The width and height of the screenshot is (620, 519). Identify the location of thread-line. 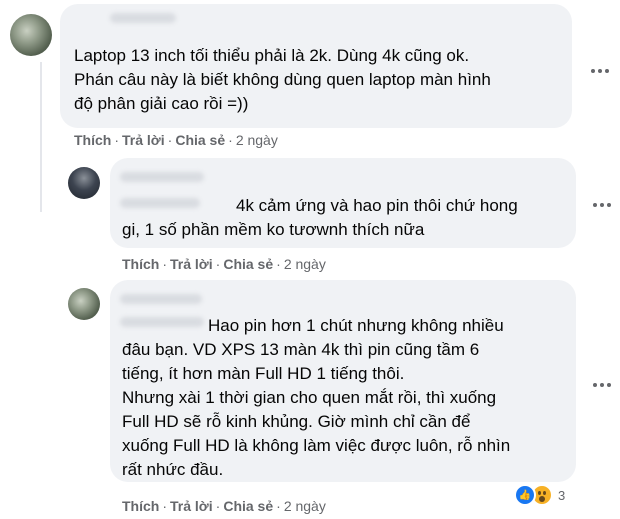
(41, 137).